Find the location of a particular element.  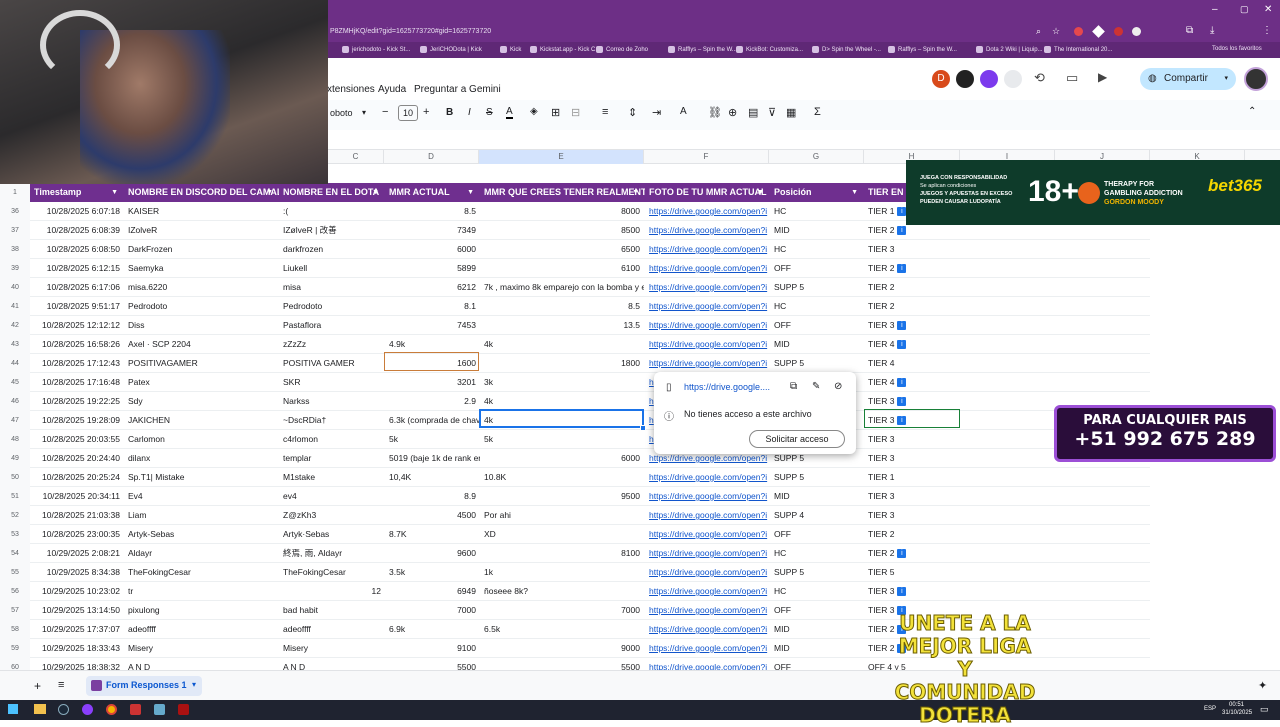

cell-mmr-real: 6500 is located at coordinates (562, 249).